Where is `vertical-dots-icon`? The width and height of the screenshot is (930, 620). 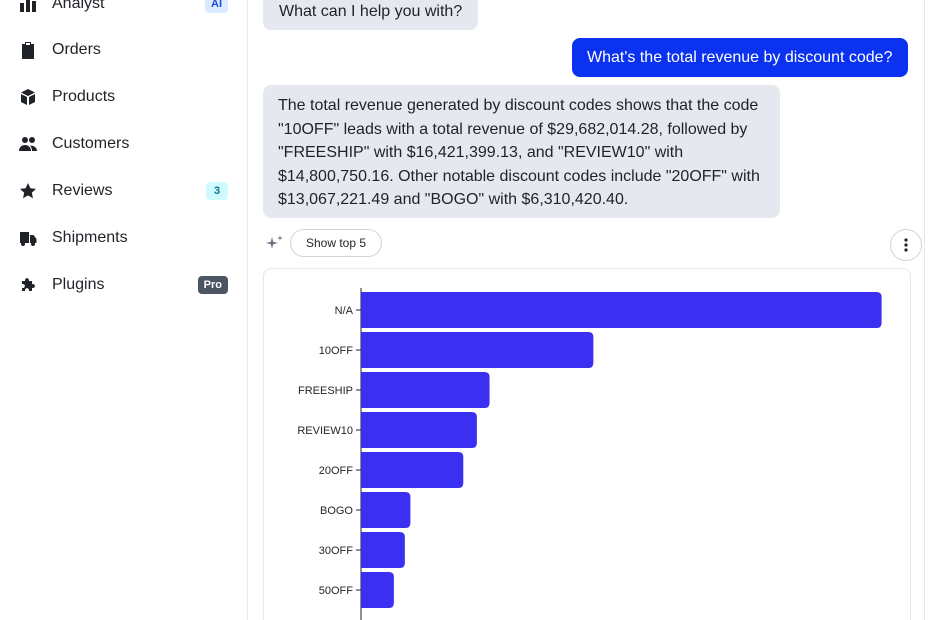
vertical-dots-icon is located at coordinates (906, 245).